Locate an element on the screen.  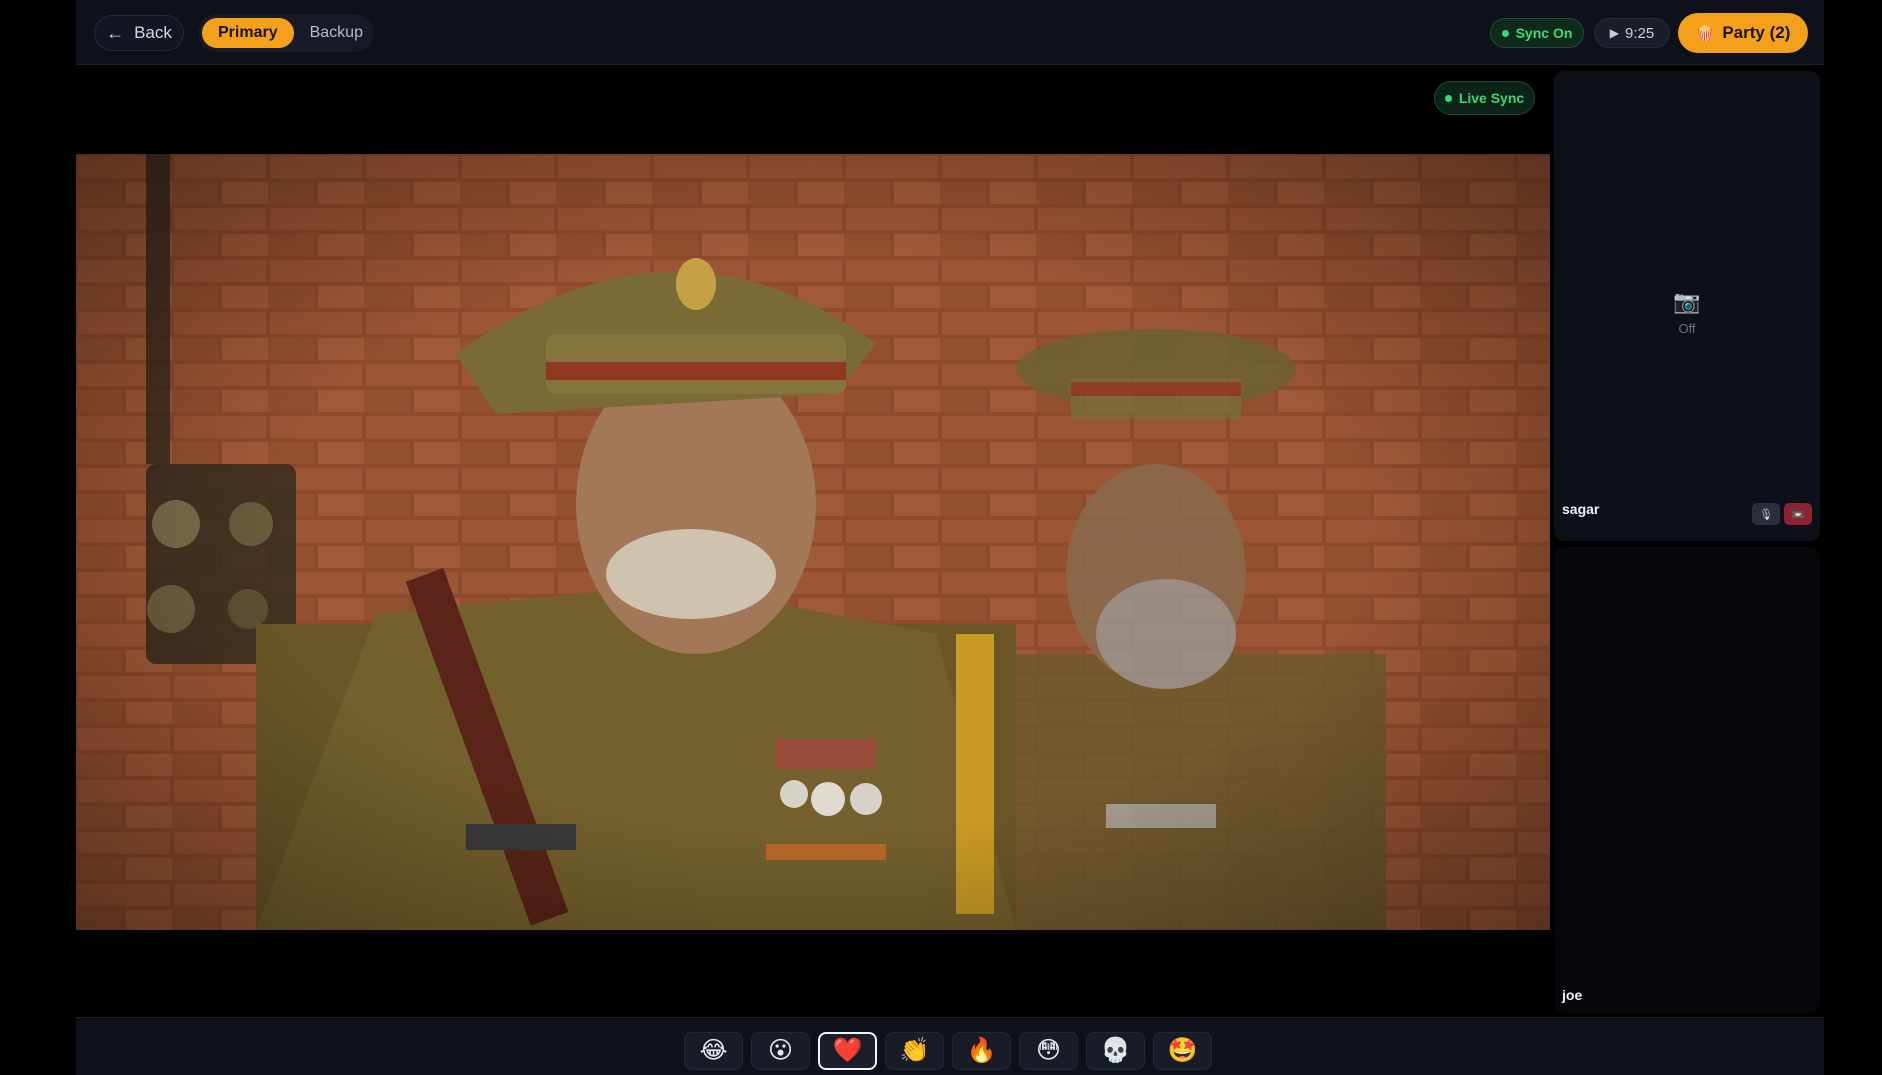
camera-icon: 📷 is located at coordinates (1687, 301).